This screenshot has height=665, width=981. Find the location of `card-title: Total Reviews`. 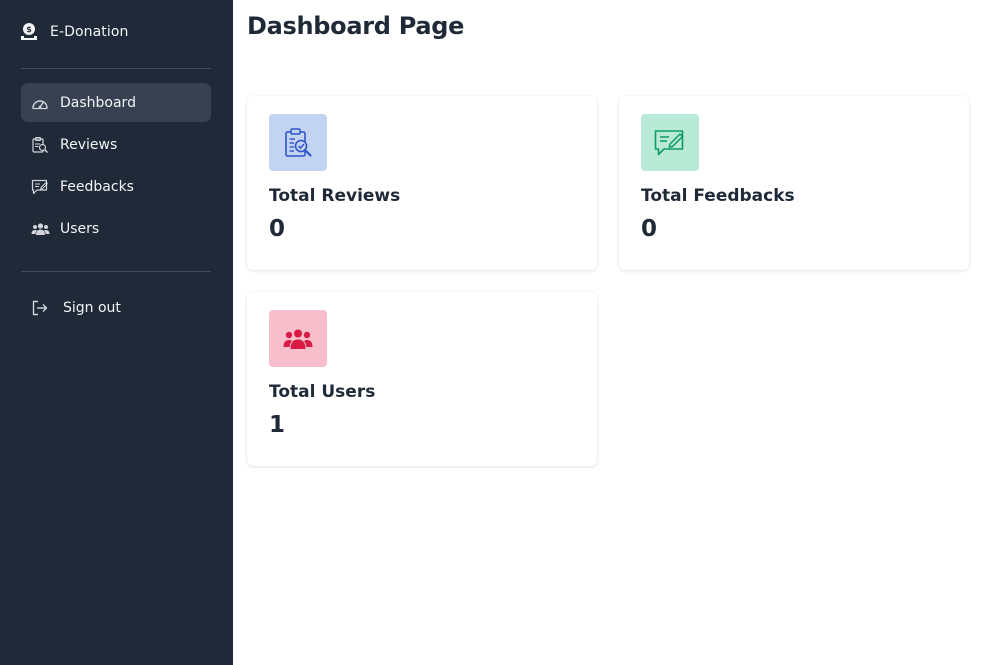

card-title: Total Reviews is located at coordinates (335, 196).